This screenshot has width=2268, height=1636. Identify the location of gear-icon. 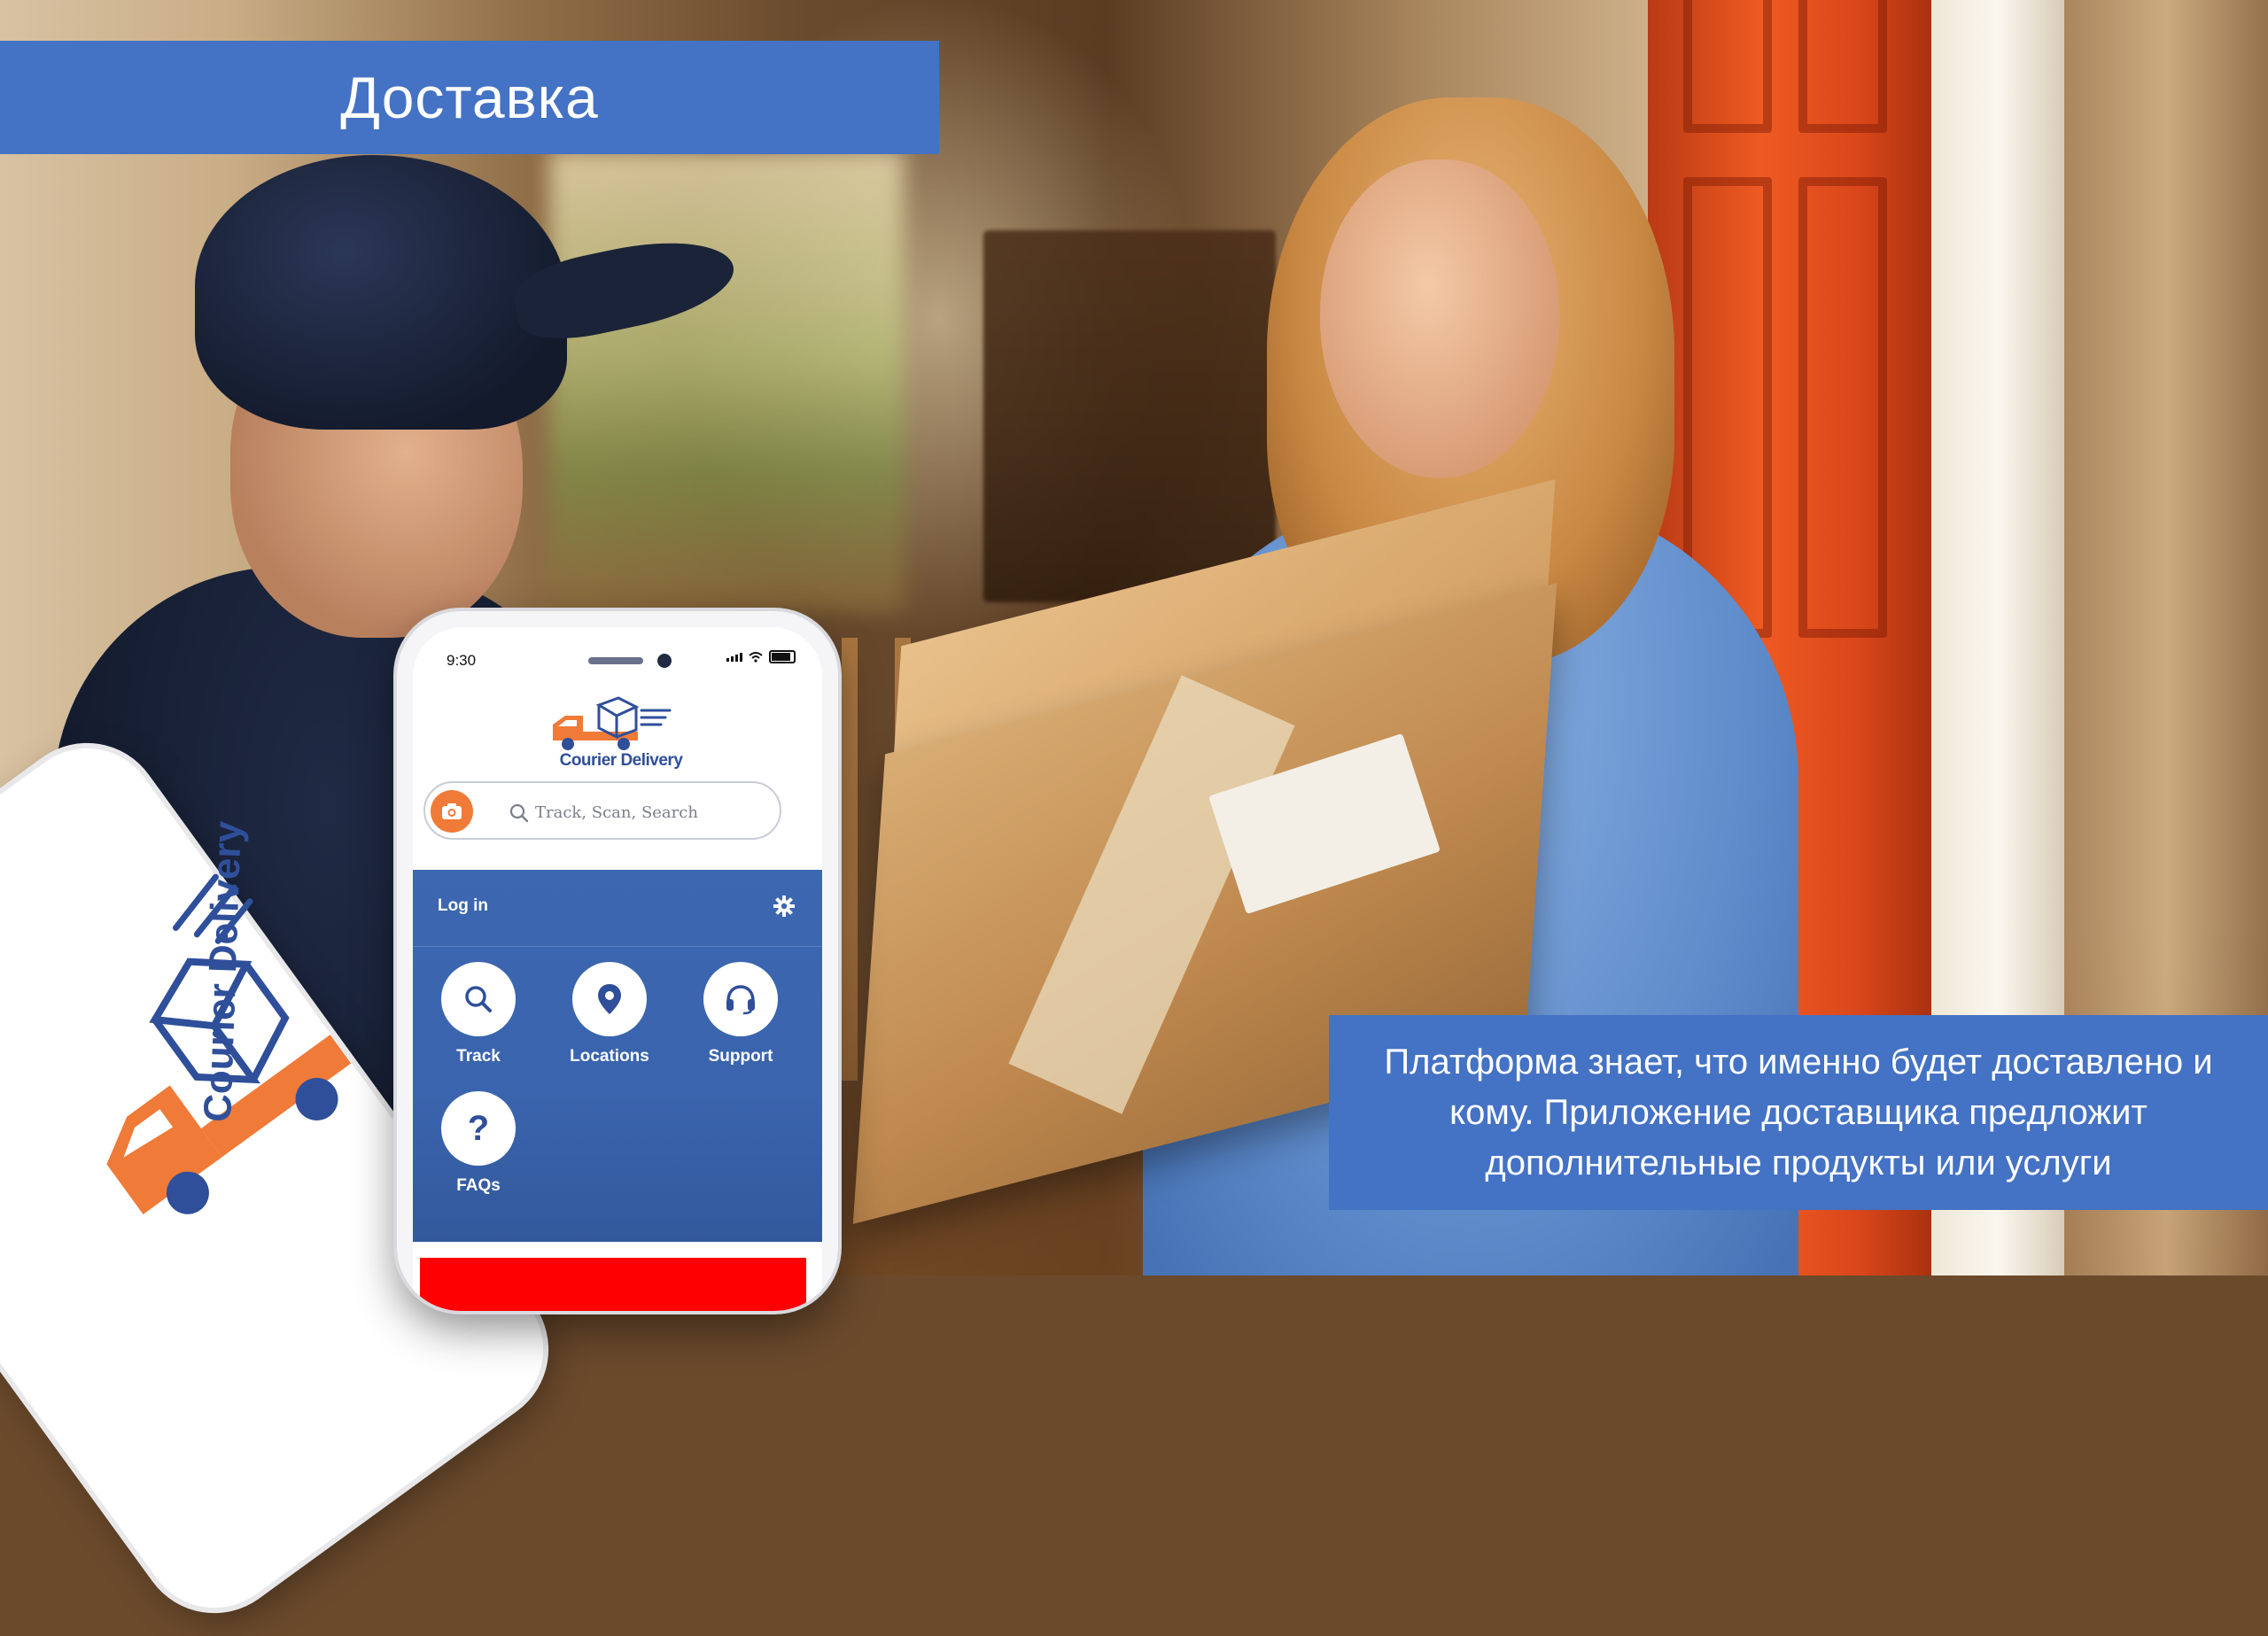
(784, 906).